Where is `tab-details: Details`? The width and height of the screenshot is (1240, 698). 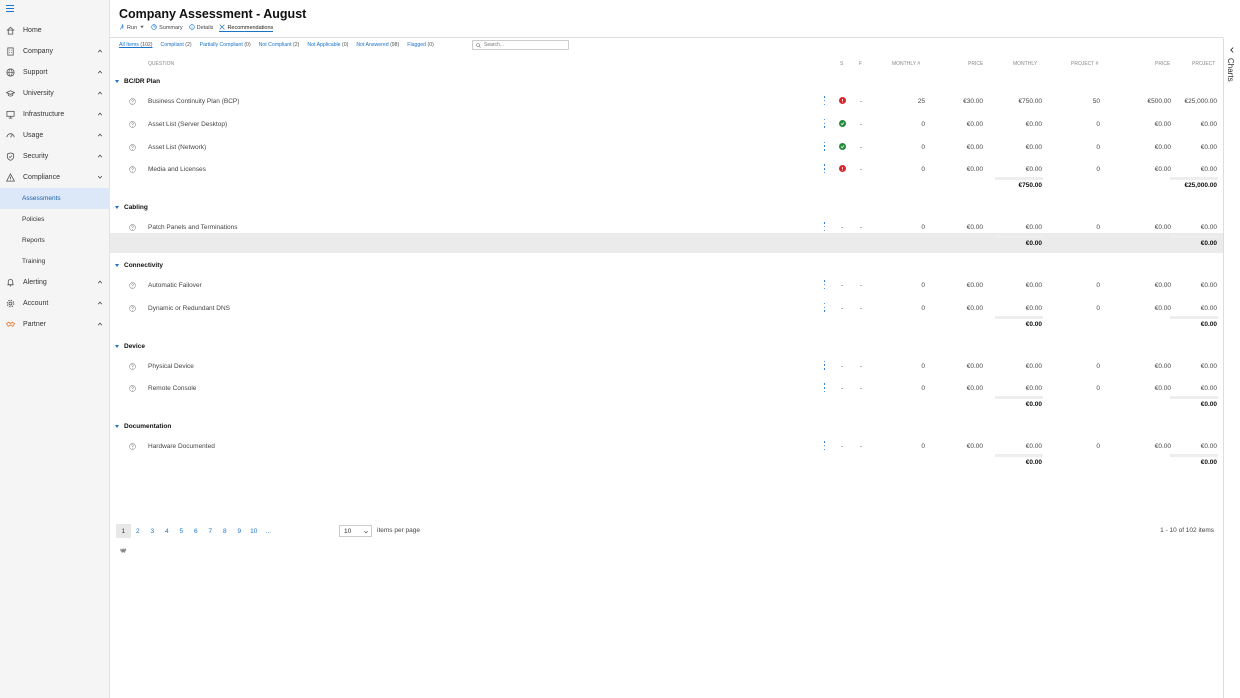 tab-details: Details is located at coordinates (200, 28).